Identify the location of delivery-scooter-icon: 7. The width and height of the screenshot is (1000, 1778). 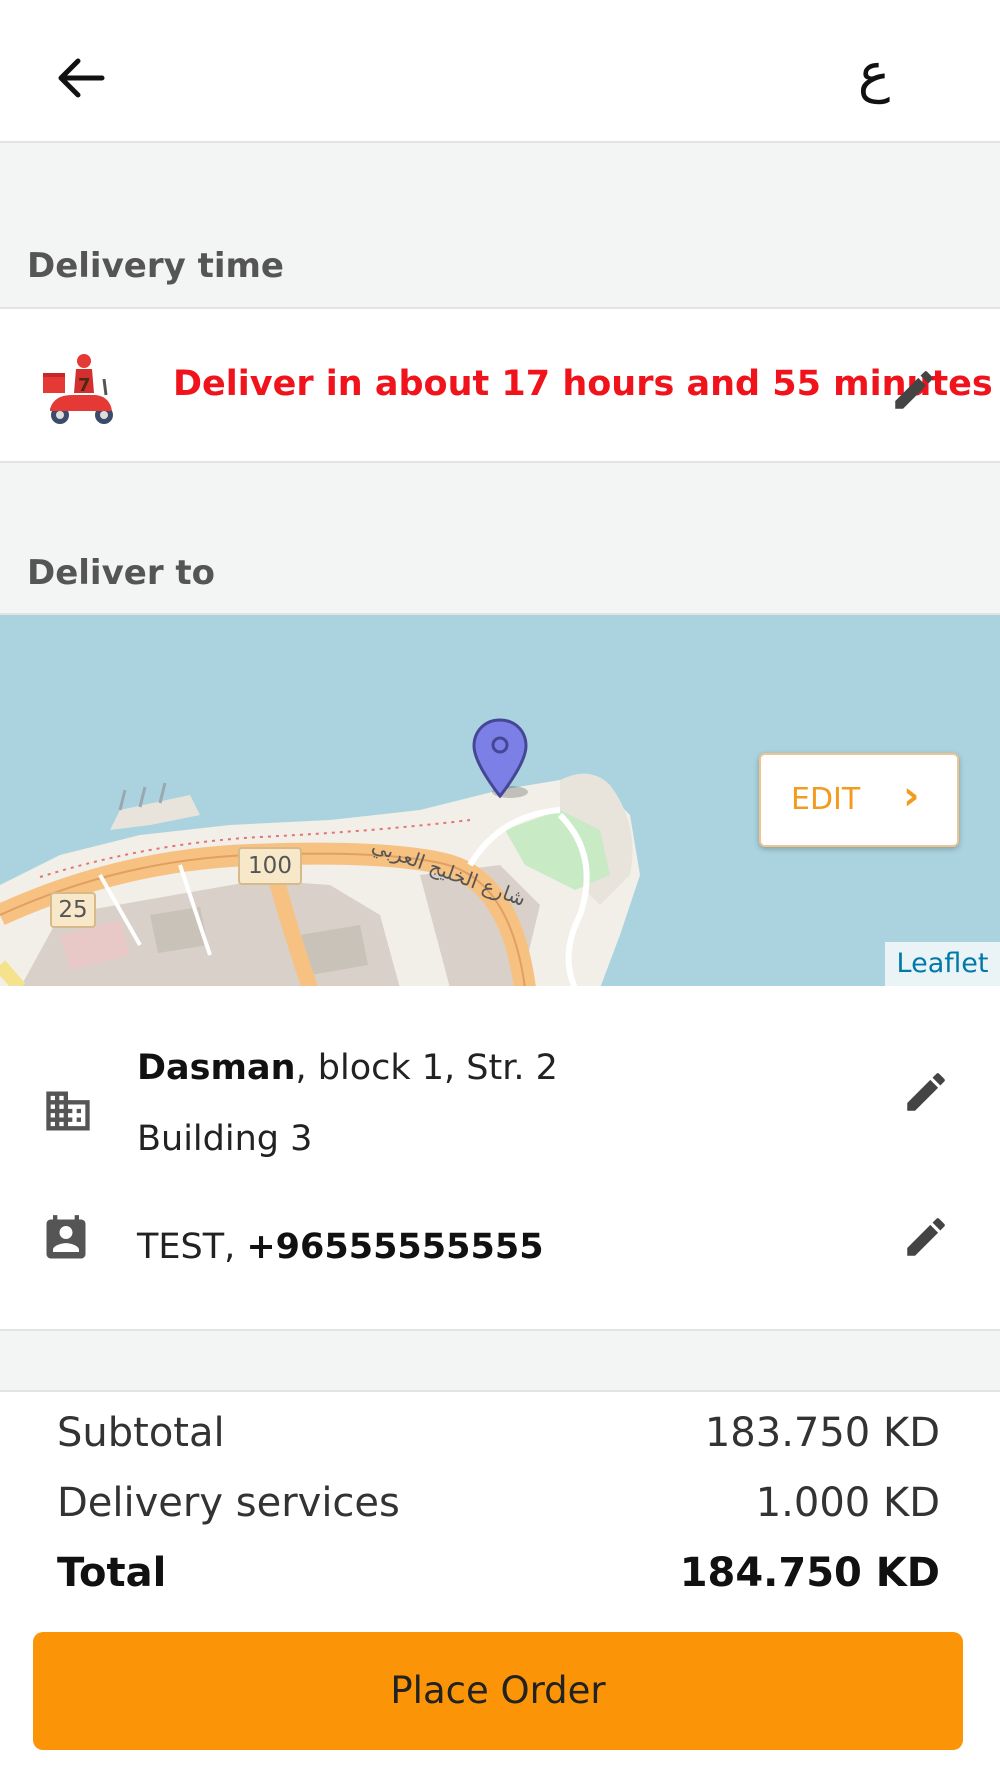
(78, 389).